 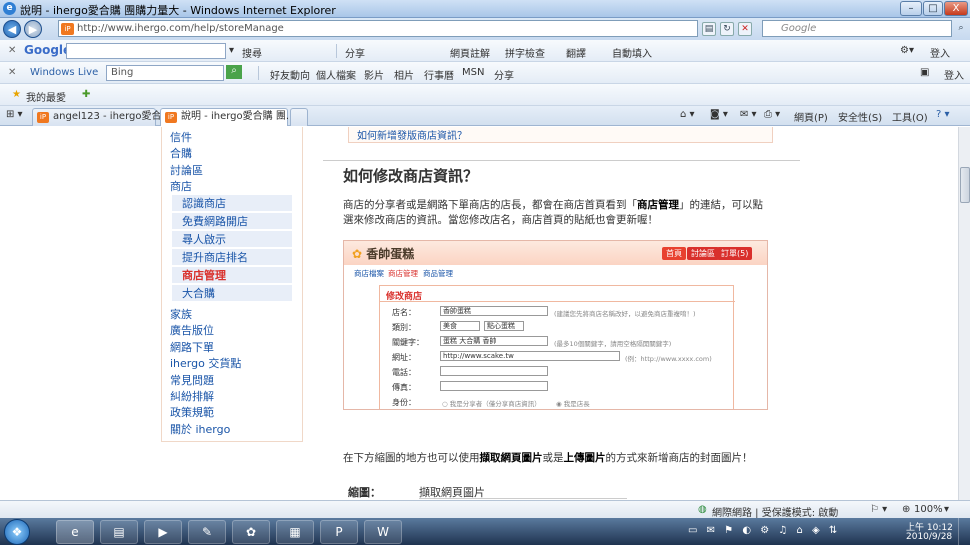 What do you see at coordinates (146, 51) in the screenshot?
I see `google-search-input` at bounding box center [146, 51].